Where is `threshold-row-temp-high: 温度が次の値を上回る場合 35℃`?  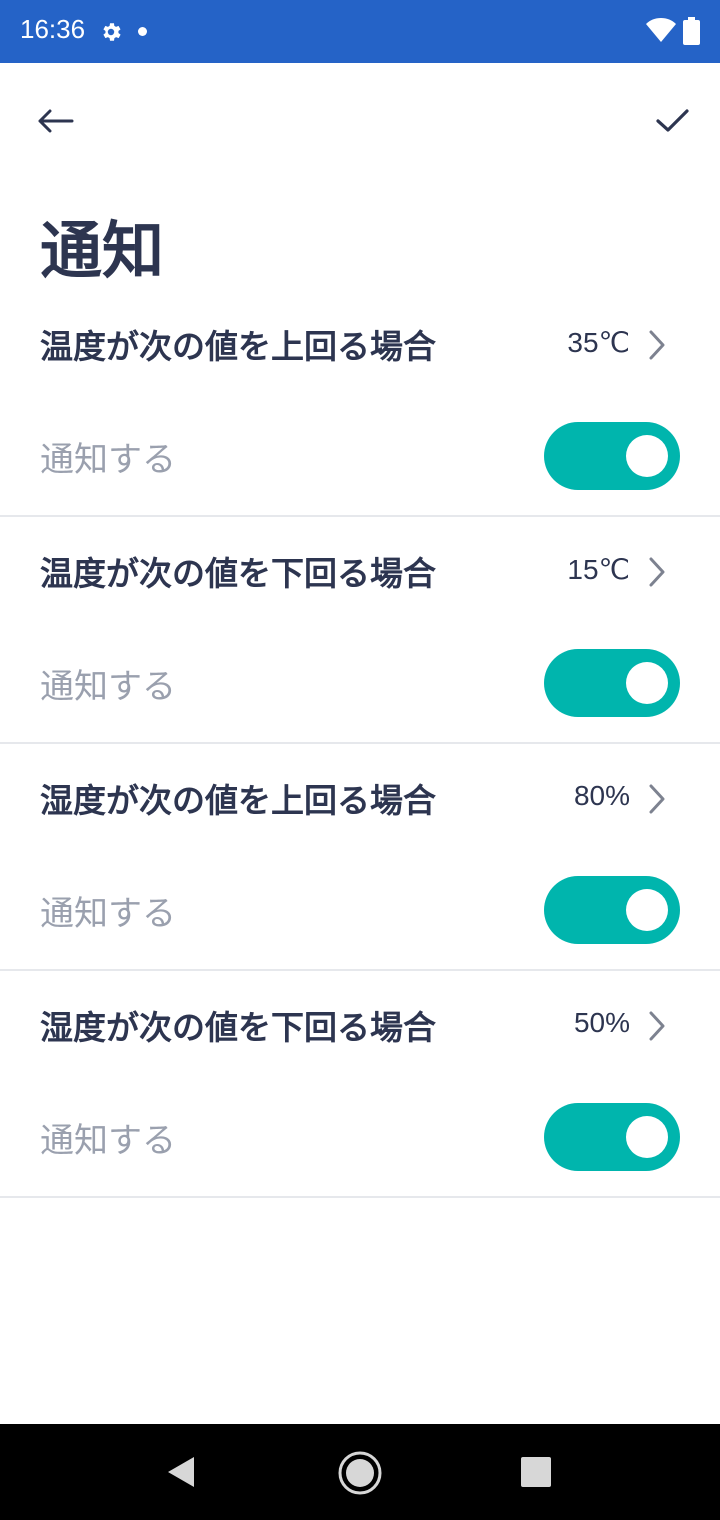
threshold-row-temp-high: 温度が次の値を上回る場合 35℃ is located at coordinates (360, 346).